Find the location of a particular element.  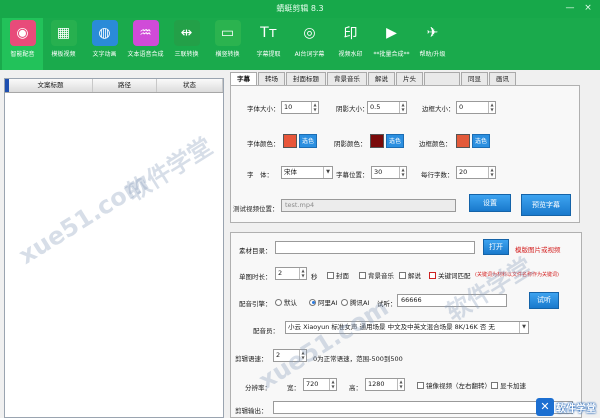

preview-subtitle-button: 预览字幕 is located at coordinates (546, 205).